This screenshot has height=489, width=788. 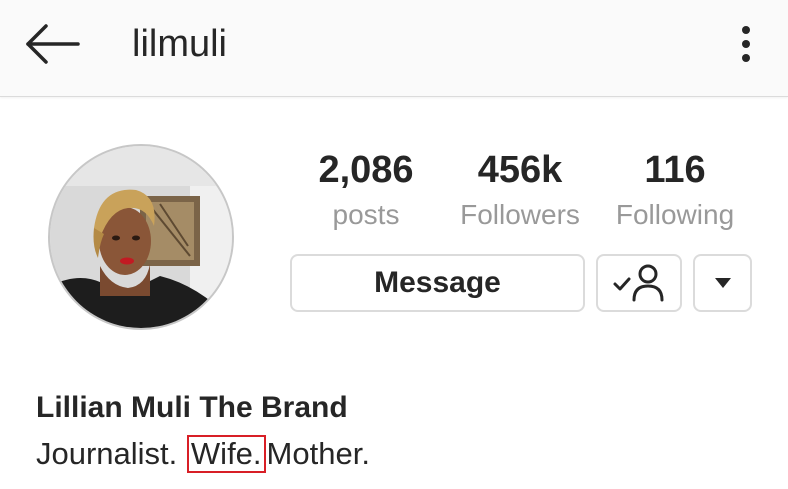 What do you see at coordinates (675, 170) in the screenshot?
I see `following-count: 116` at bounding box center [675, 170].